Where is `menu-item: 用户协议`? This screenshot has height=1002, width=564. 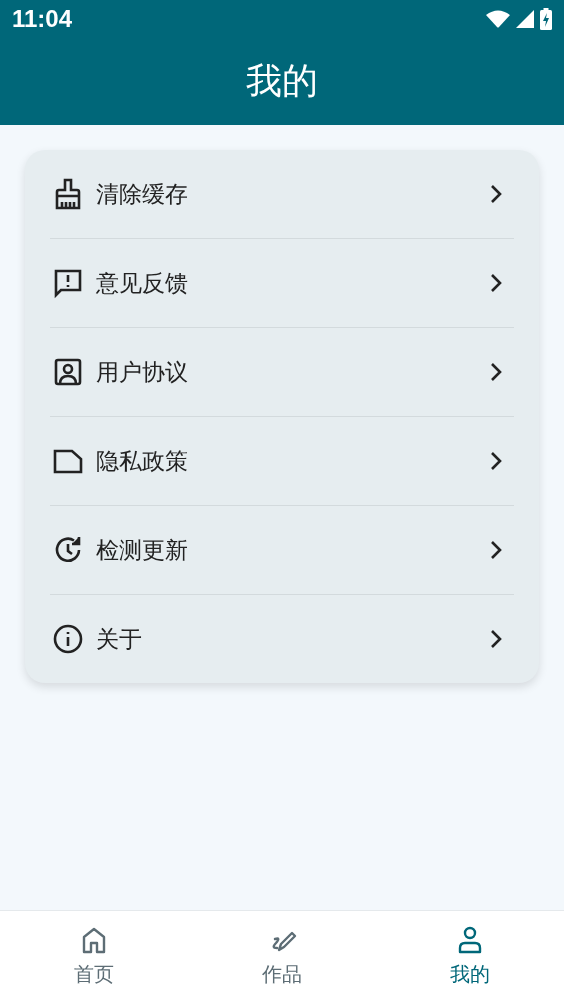 menu-item: 用户协议 is located at coordinates (282, 372).